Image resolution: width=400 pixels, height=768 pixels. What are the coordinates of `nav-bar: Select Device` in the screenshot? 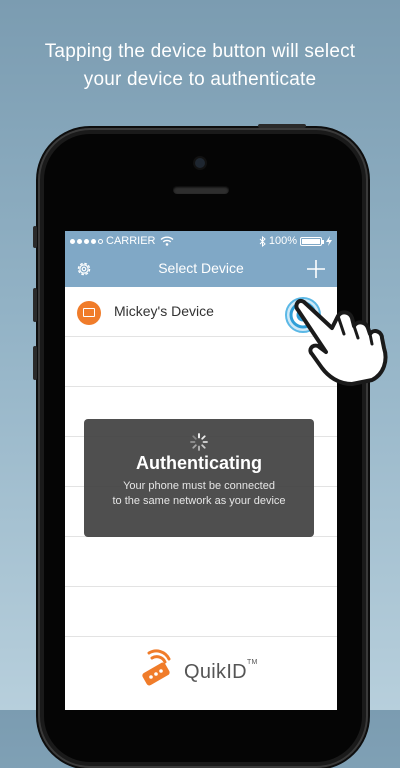 It's located at (201, 269).